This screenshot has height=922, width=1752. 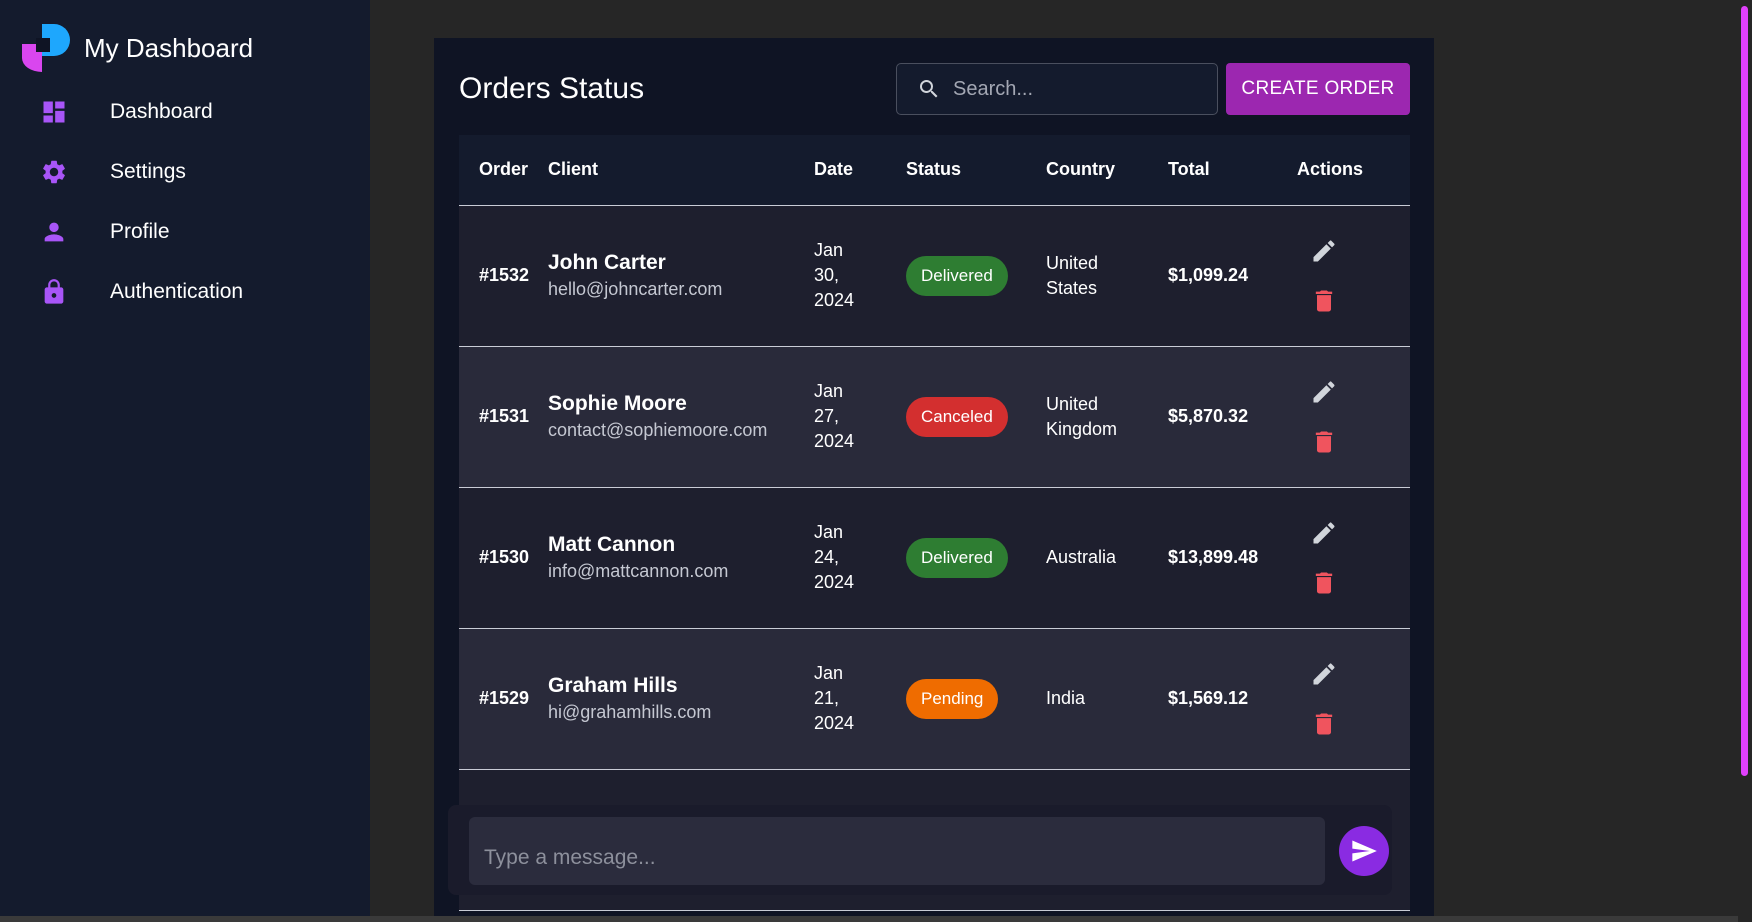 I want to click on sidebar-item-label: Settings, so click(x=148, y=171).